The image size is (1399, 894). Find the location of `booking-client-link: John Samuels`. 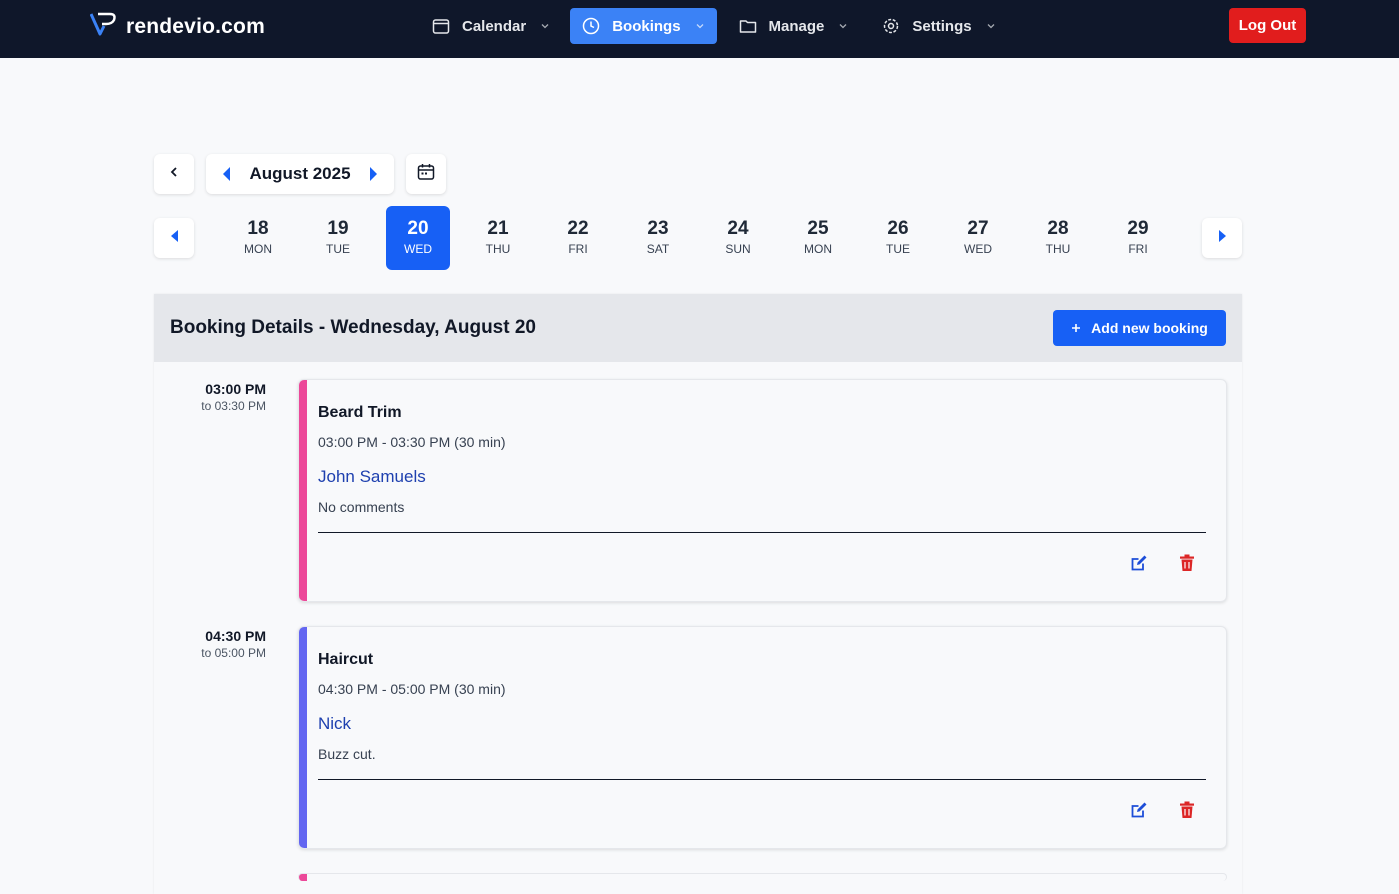

booking-client-link: John Samuels is located at coordinates (372, 477).